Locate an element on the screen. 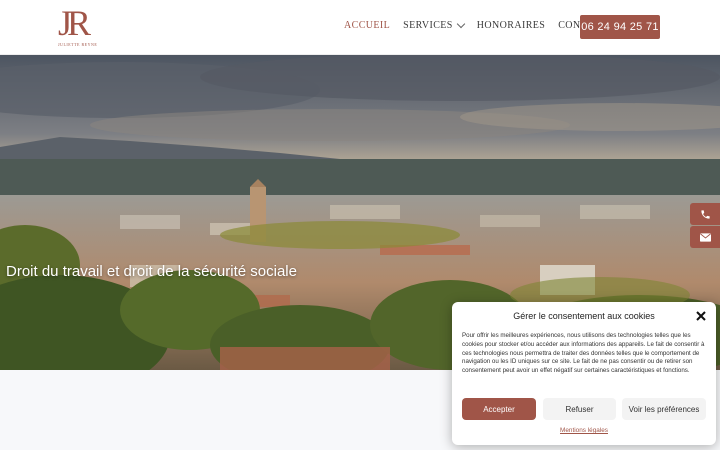  main-nav: ACCUEIL SERVICES HONORAIRES CONTACT is located at coordinates (482, 25).